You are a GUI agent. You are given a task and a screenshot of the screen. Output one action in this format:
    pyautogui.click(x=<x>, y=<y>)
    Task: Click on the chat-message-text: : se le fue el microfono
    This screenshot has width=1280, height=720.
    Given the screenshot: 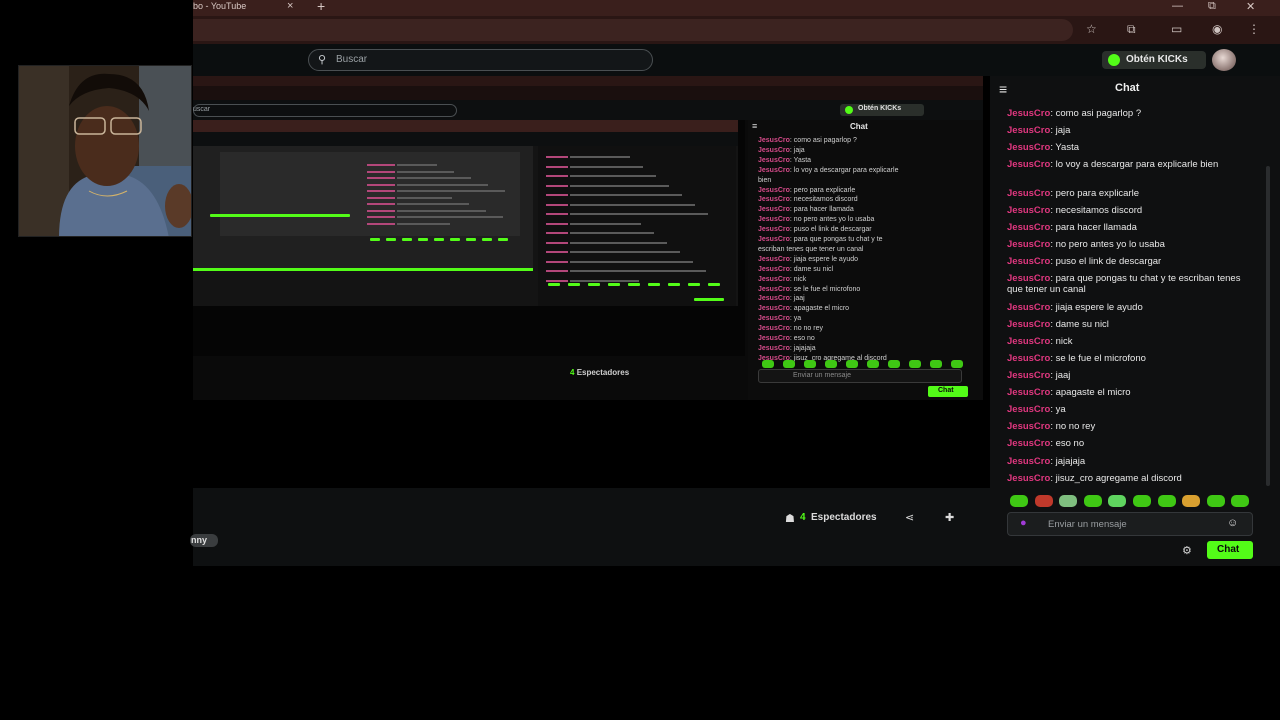 What is the action you would take?
    pyautogui.click(x=1098, y=358)
    